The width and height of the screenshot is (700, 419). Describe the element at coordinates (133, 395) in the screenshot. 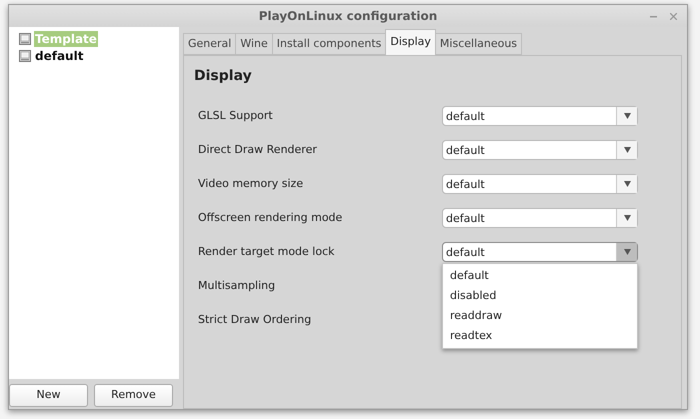

I see `sidebar-button: Remove` at that location.